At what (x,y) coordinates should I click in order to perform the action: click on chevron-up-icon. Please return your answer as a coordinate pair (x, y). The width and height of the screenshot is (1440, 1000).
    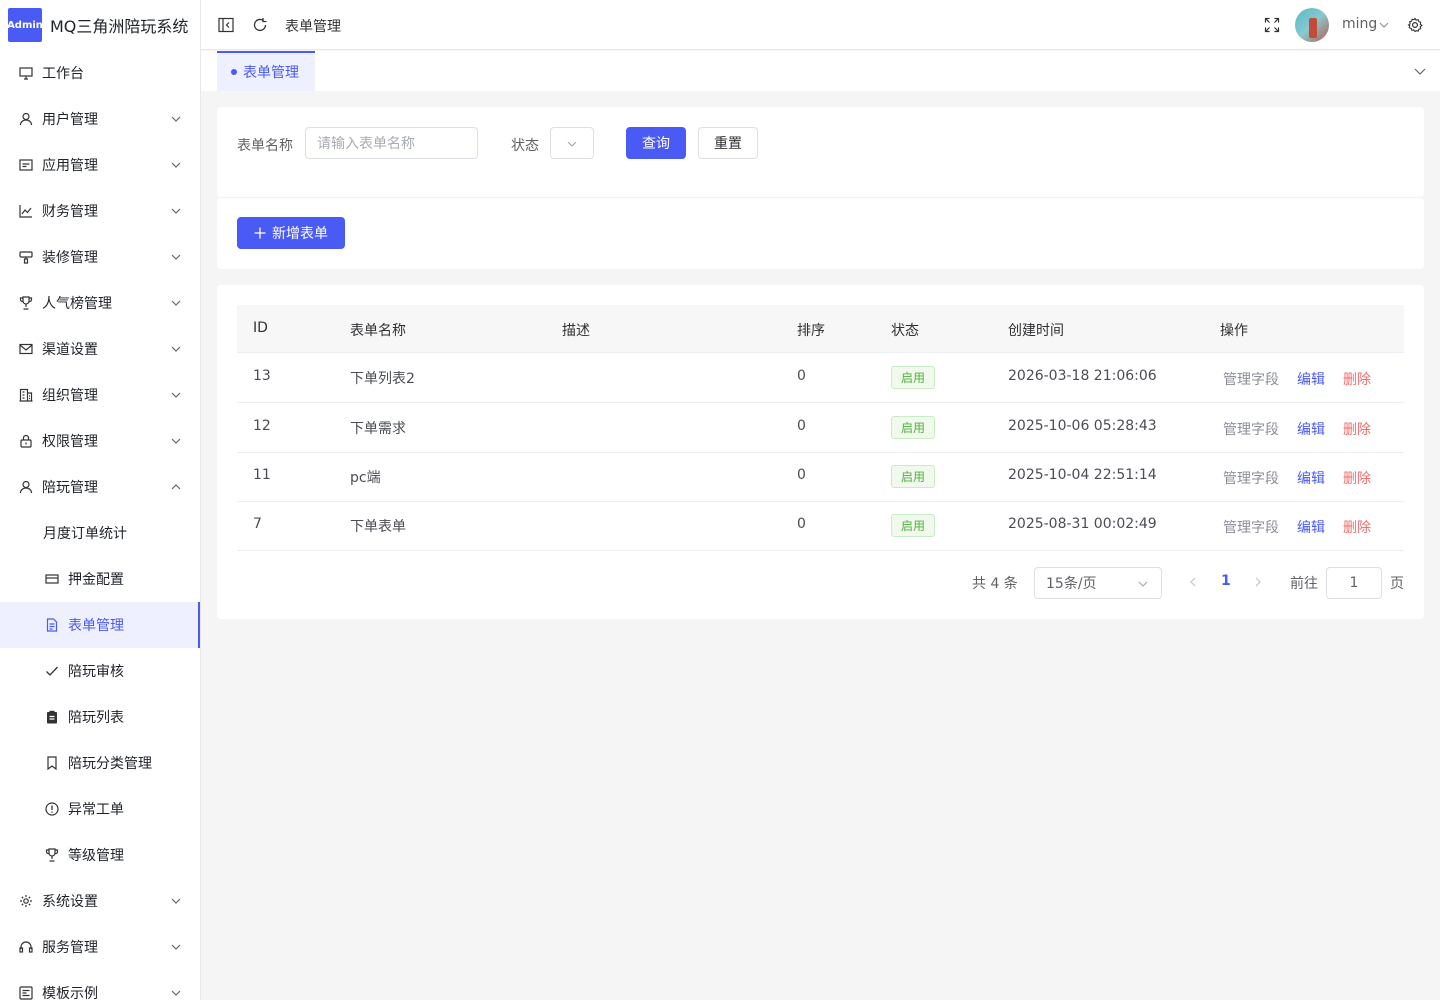
    Looking at the image, I should click on (176, 487).